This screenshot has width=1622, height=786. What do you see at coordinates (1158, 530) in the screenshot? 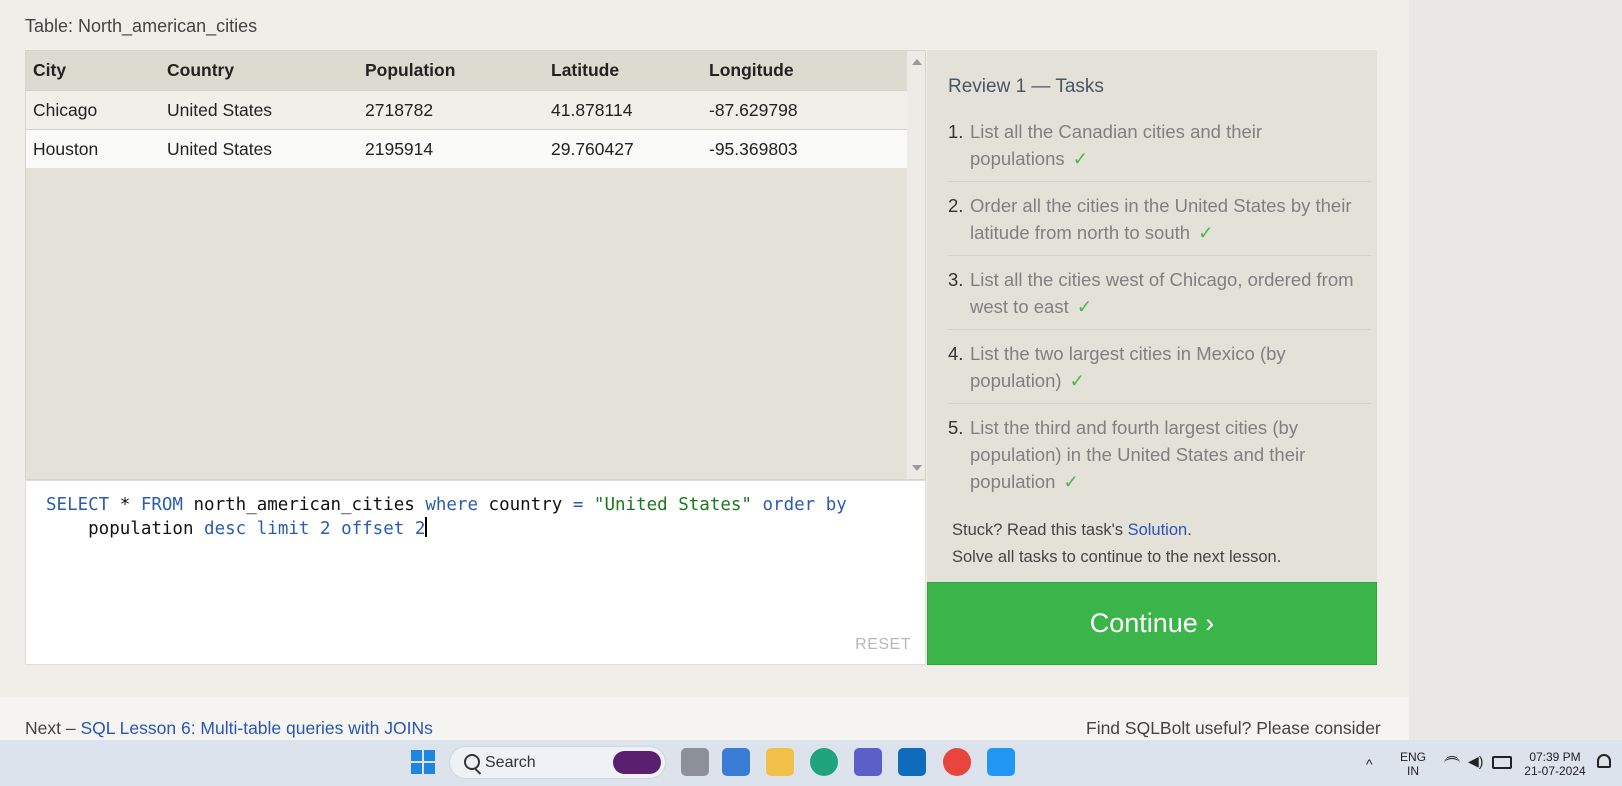
I see `solution-link: Solution` at bounding box center [1158, 530].